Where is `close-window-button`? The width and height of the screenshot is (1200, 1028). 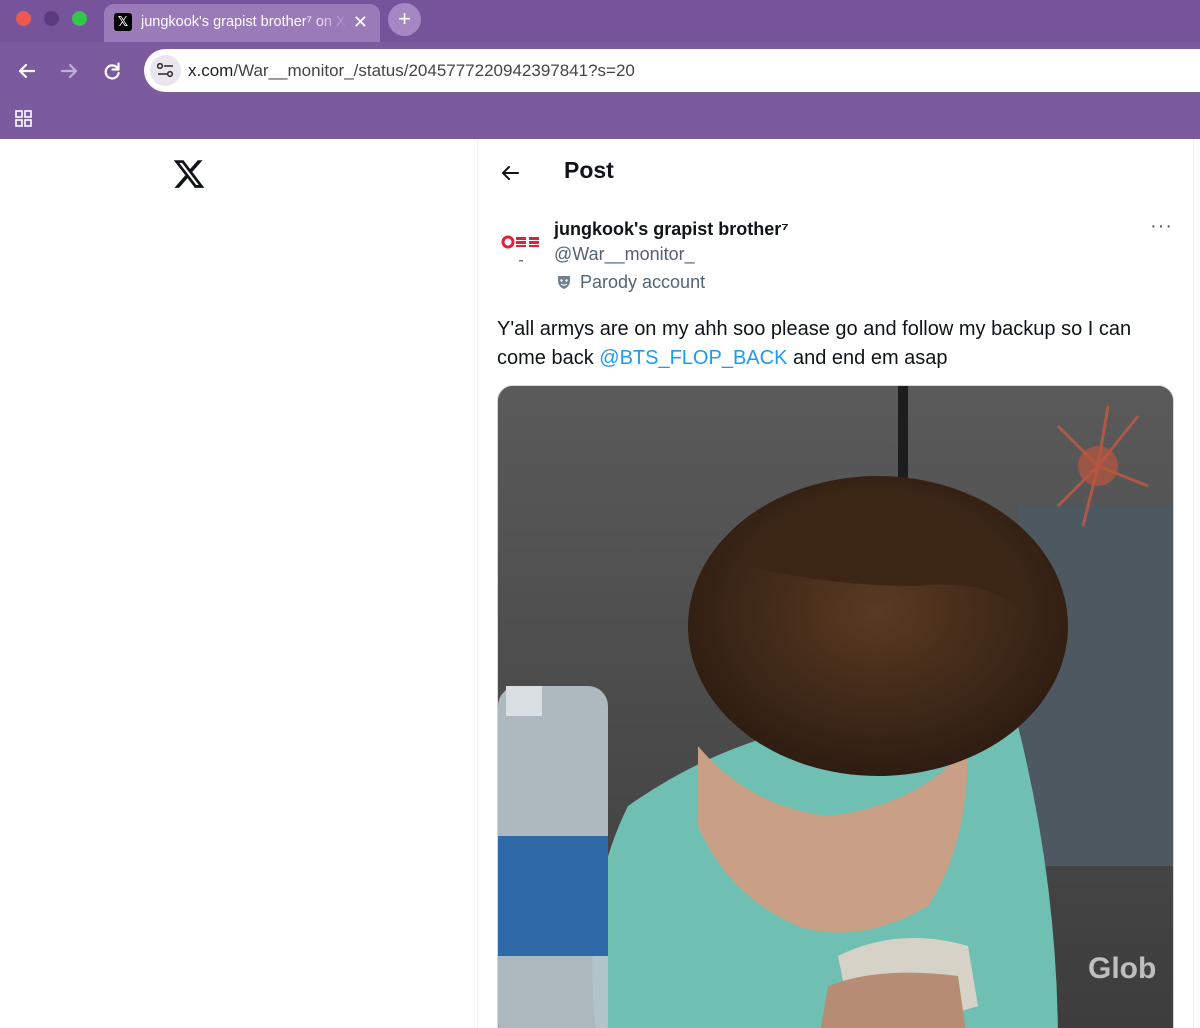
close-window-button is located at coordinates (23, 18).